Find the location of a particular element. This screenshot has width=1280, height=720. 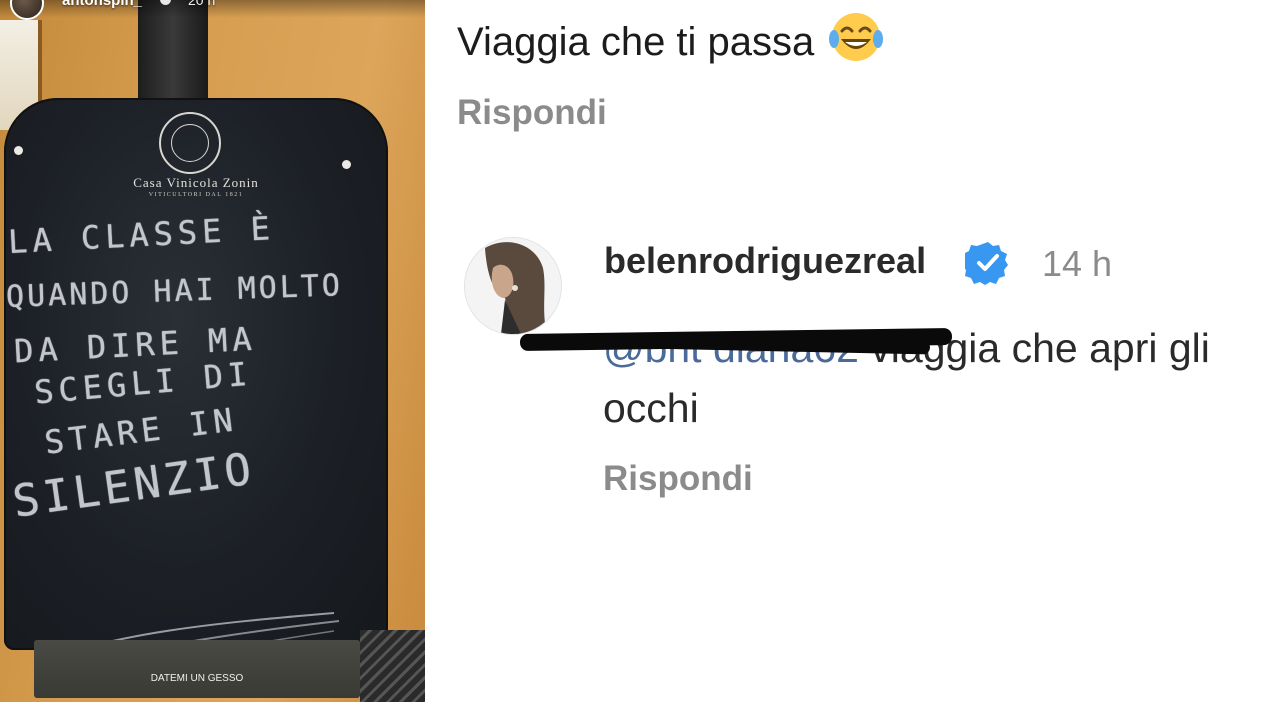

brand-name: Casa Vinicola Zonin is located at coordinates (196, 182).